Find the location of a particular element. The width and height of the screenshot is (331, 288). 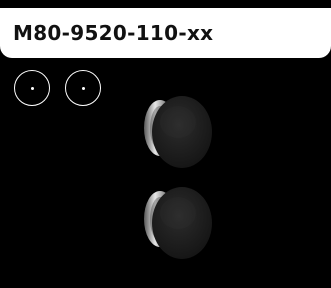

top-divider is located at coordinates (165, 4).